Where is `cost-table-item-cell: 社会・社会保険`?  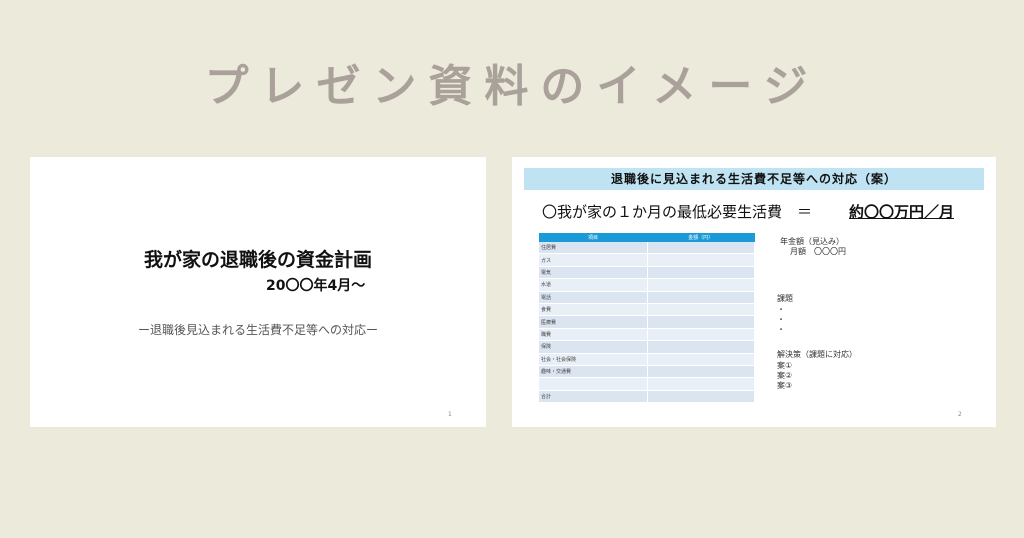
cost-table-item-cell: 社会・社会保険 is located at coordinates (593, 359).